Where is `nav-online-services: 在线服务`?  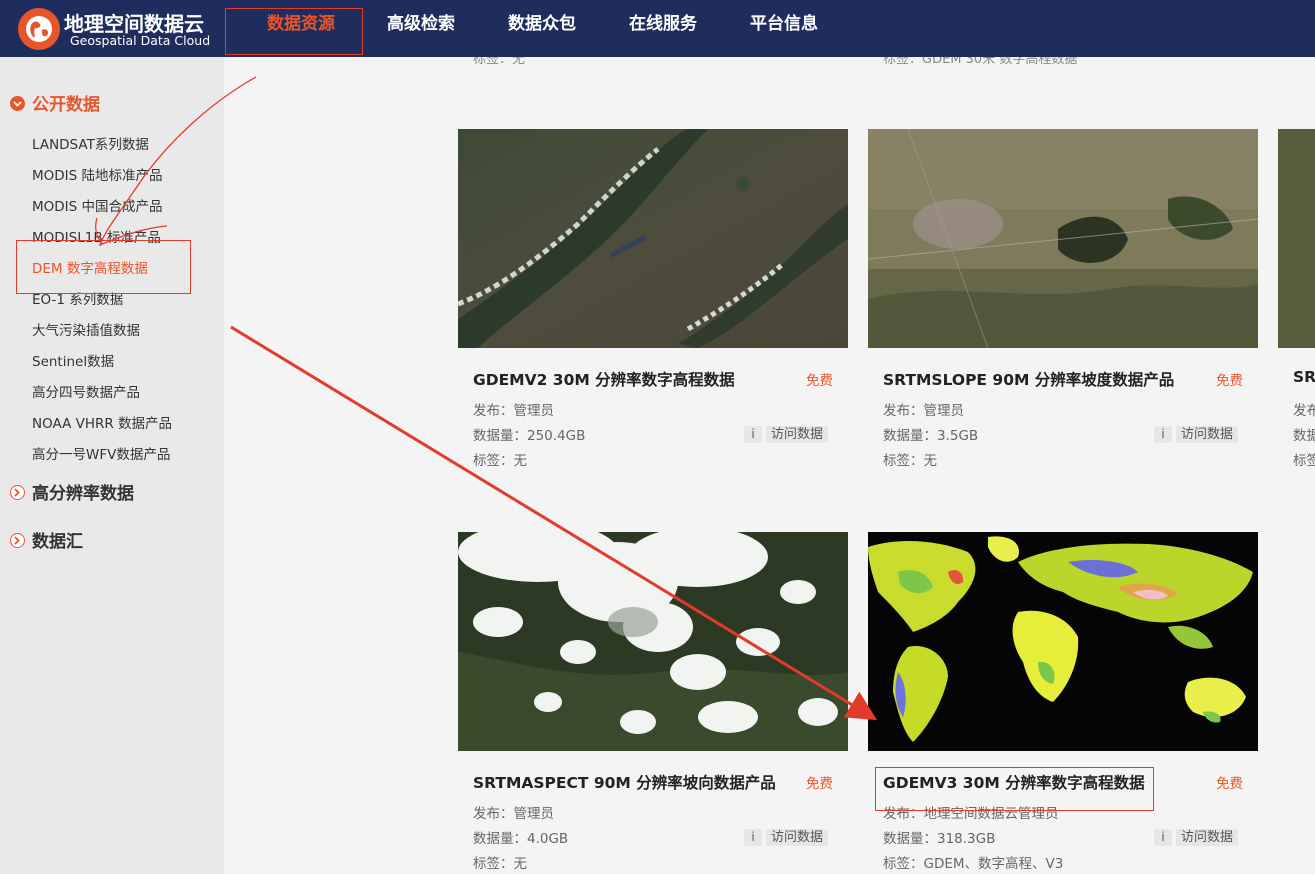
nav-online-services: 在线服务 is located at coordinates (663, 25).